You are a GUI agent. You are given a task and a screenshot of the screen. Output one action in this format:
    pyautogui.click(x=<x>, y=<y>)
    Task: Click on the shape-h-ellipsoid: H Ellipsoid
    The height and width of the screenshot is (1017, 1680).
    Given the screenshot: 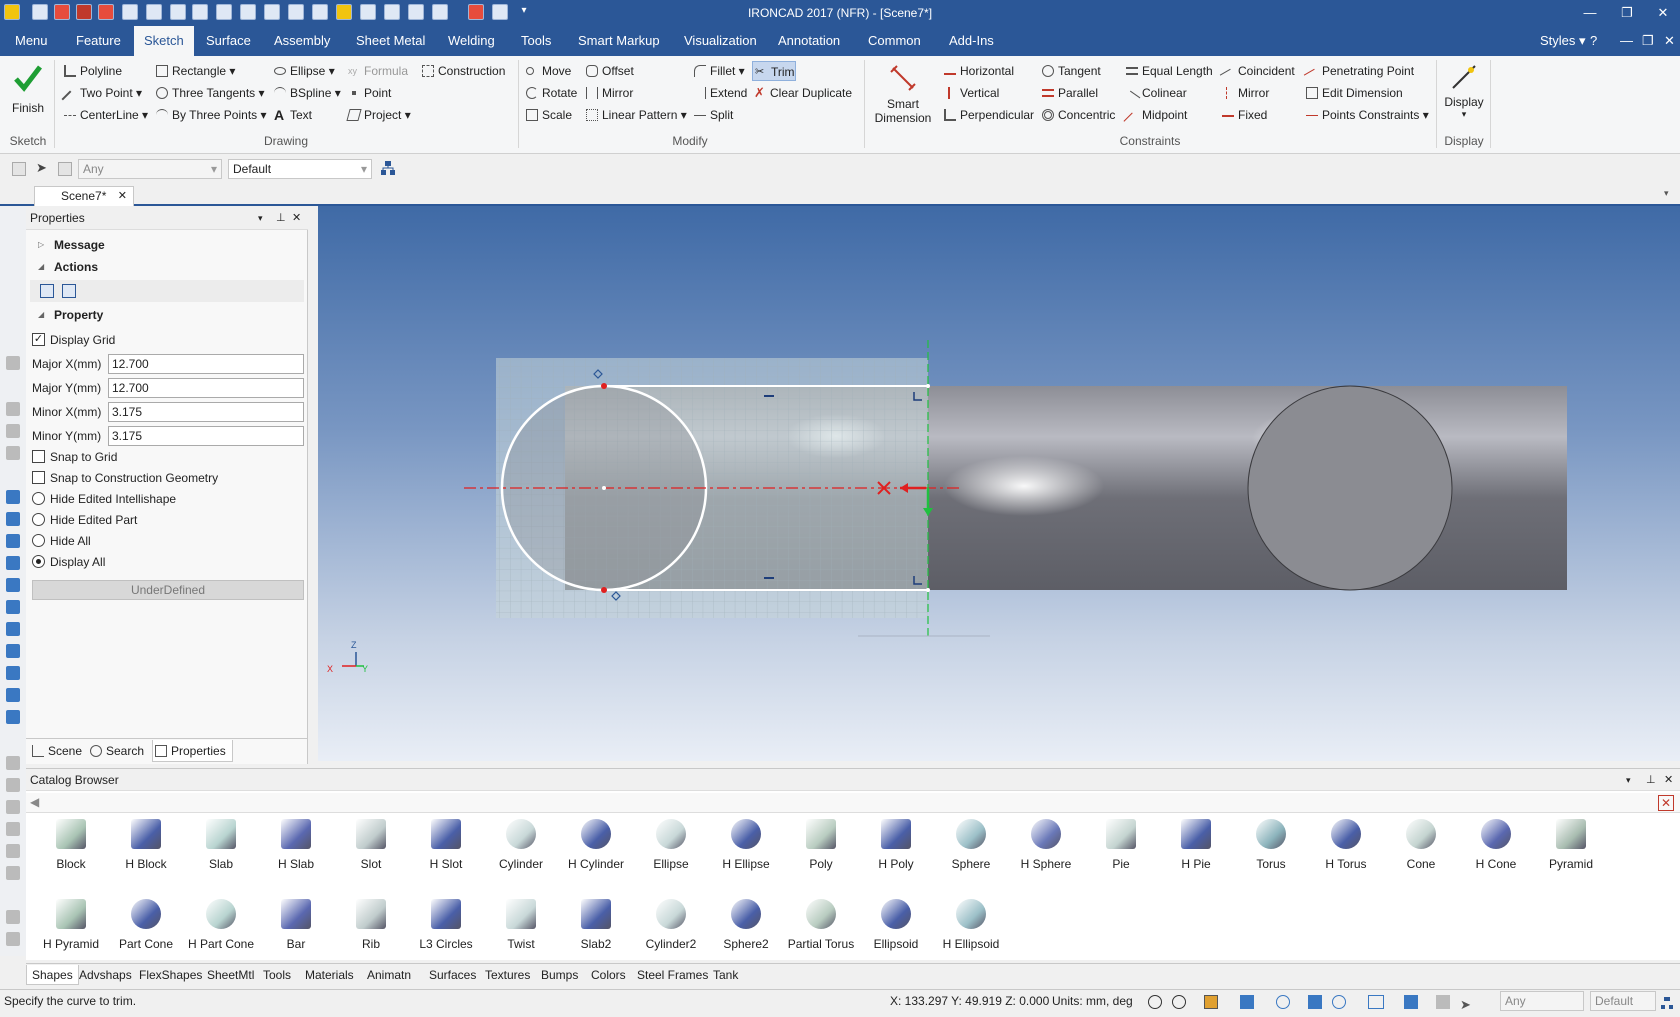 What is the action you would take?
    pyautogui.click(x=971, y=931)
    